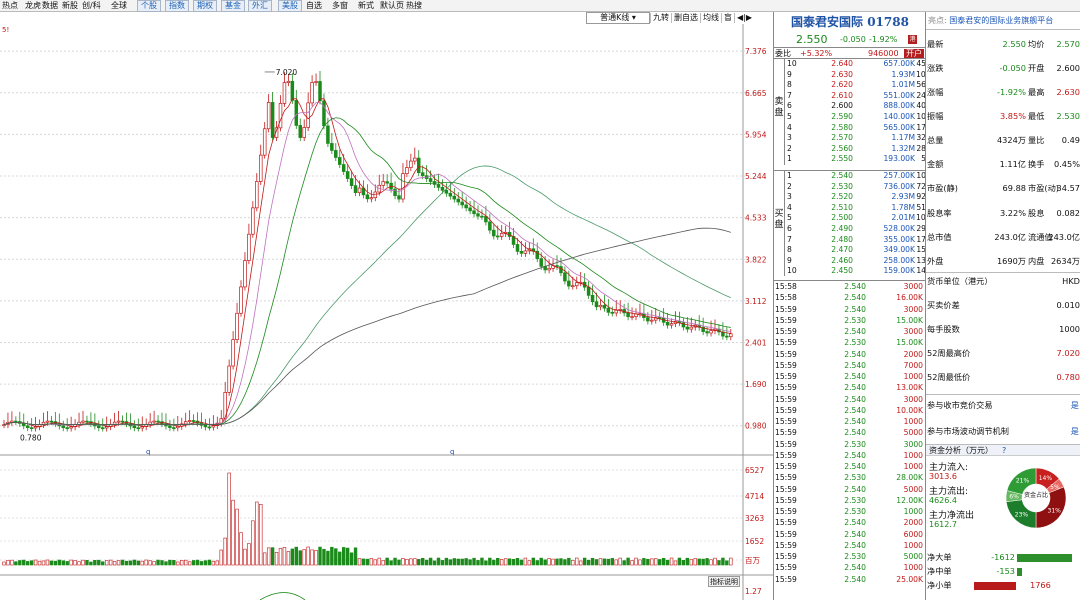 The width and height of the screenshot is (1080, 600). What do you see at coordinates (912, 39) in the screenshot?
I see `hk-market-icon: 港` at bounding box center [912, 39].